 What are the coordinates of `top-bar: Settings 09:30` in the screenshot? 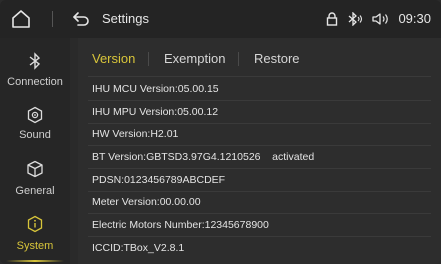 It's located at (220, 19).